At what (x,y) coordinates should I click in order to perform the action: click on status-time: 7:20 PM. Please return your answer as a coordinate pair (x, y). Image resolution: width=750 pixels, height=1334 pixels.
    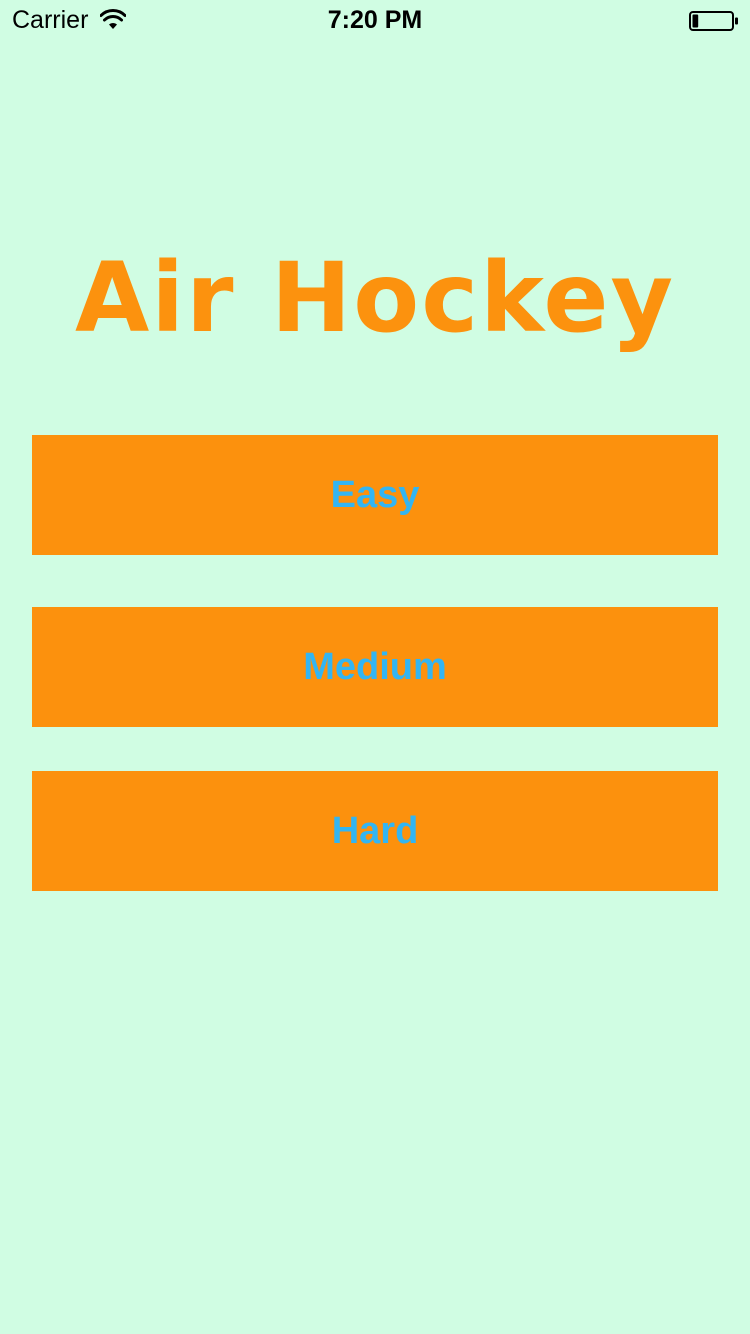
    Looking at the image, I should click on (375, 20).